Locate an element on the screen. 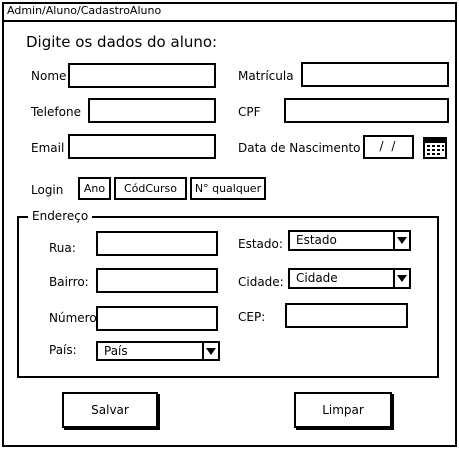 This screenshot has width=459, height=449. estado-select: Estado is located at coordinates (349, 240).